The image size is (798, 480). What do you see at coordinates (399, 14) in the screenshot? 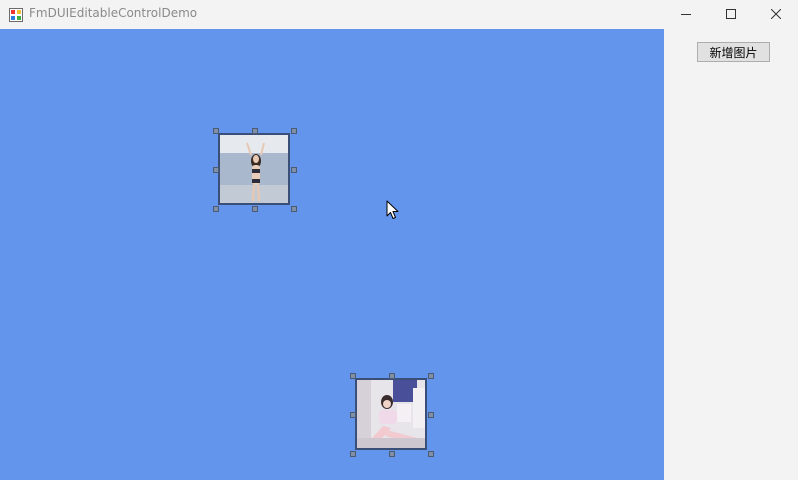
I see `title-bar: FmDUIEditableControlDemo` at bounding box center [399, 14].